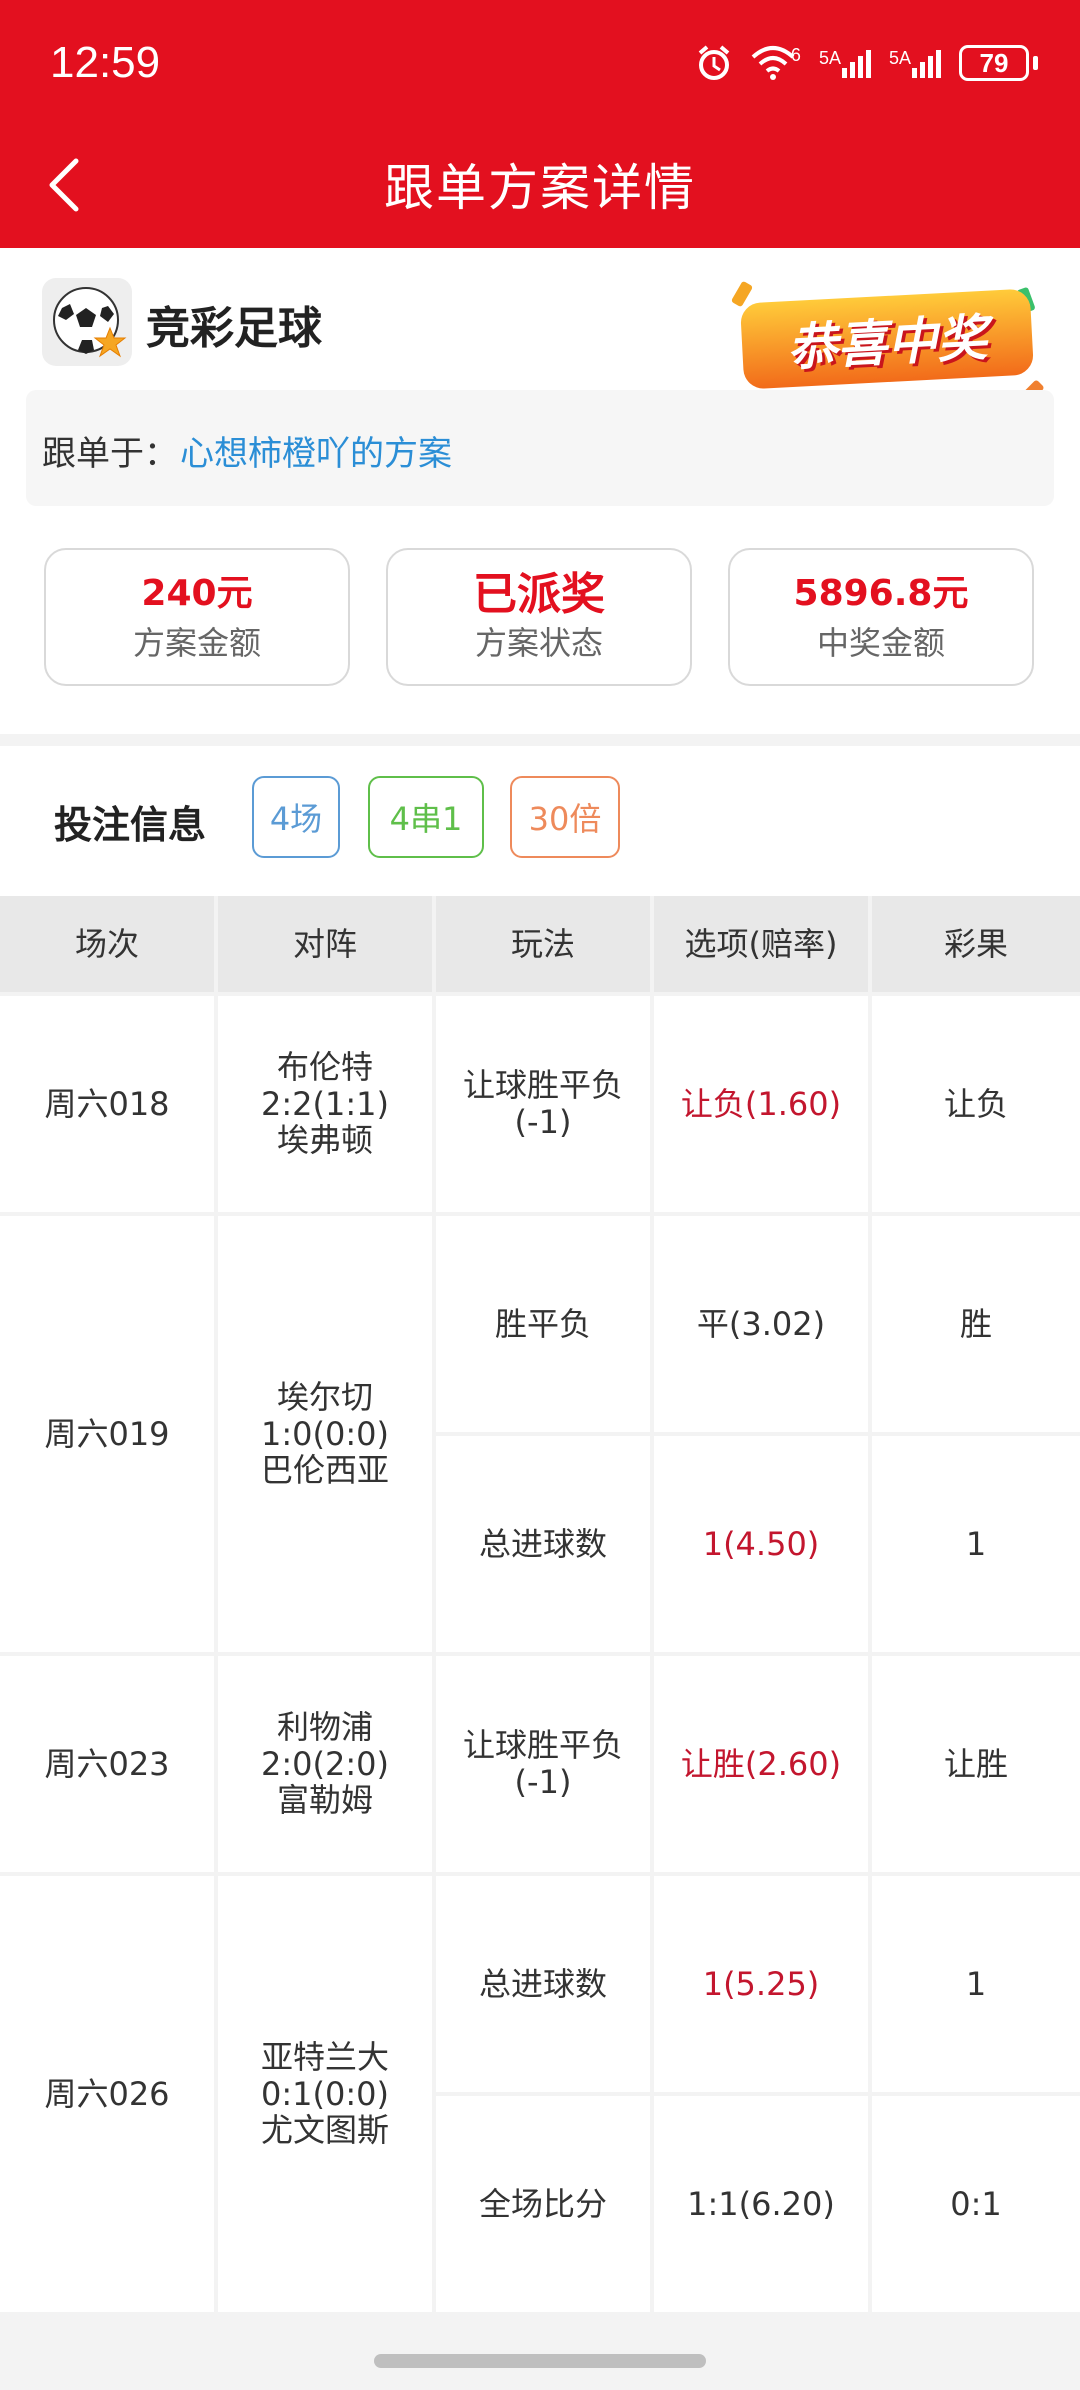 Image resolution: width=1080 pixels, height=2390 pixels. I want to click on table-header-label: 场次, so click(106, 943).